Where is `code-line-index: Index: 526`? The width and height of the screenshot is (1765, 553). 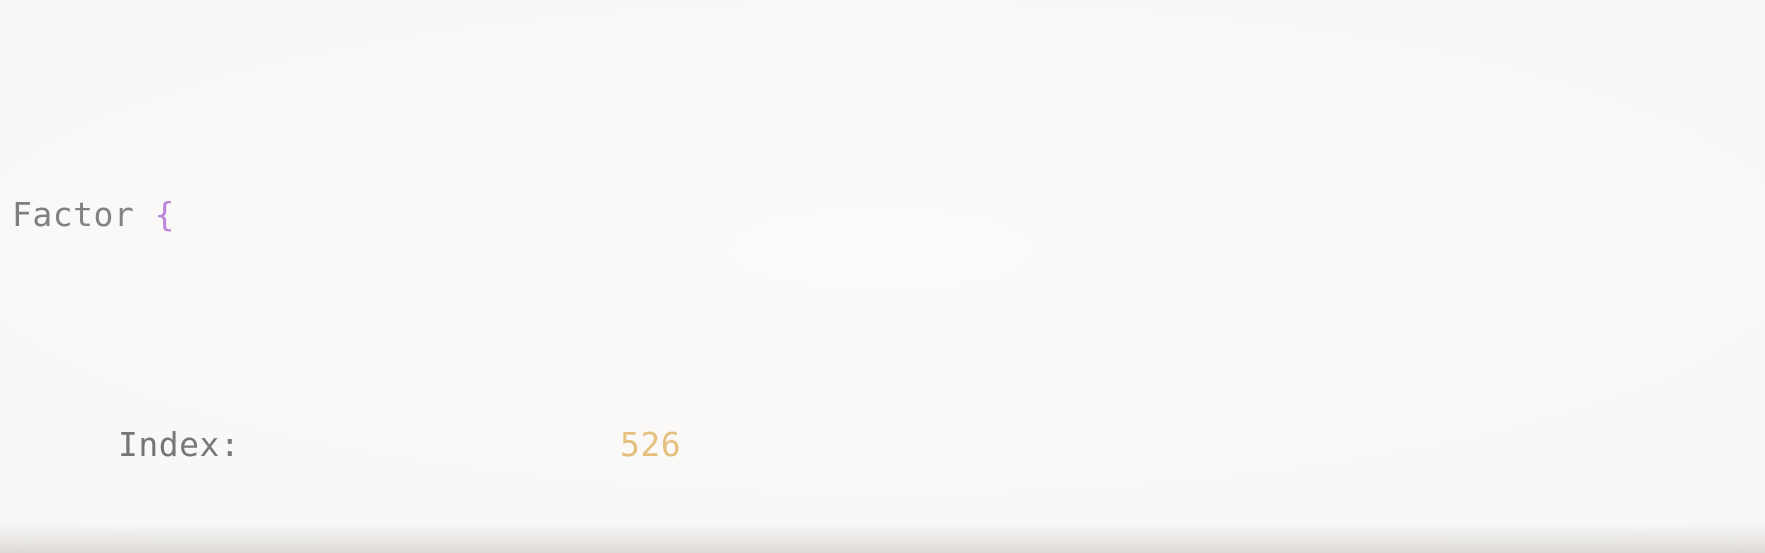
code-line-index: Index: 526 is located at coordinates (882, 445).